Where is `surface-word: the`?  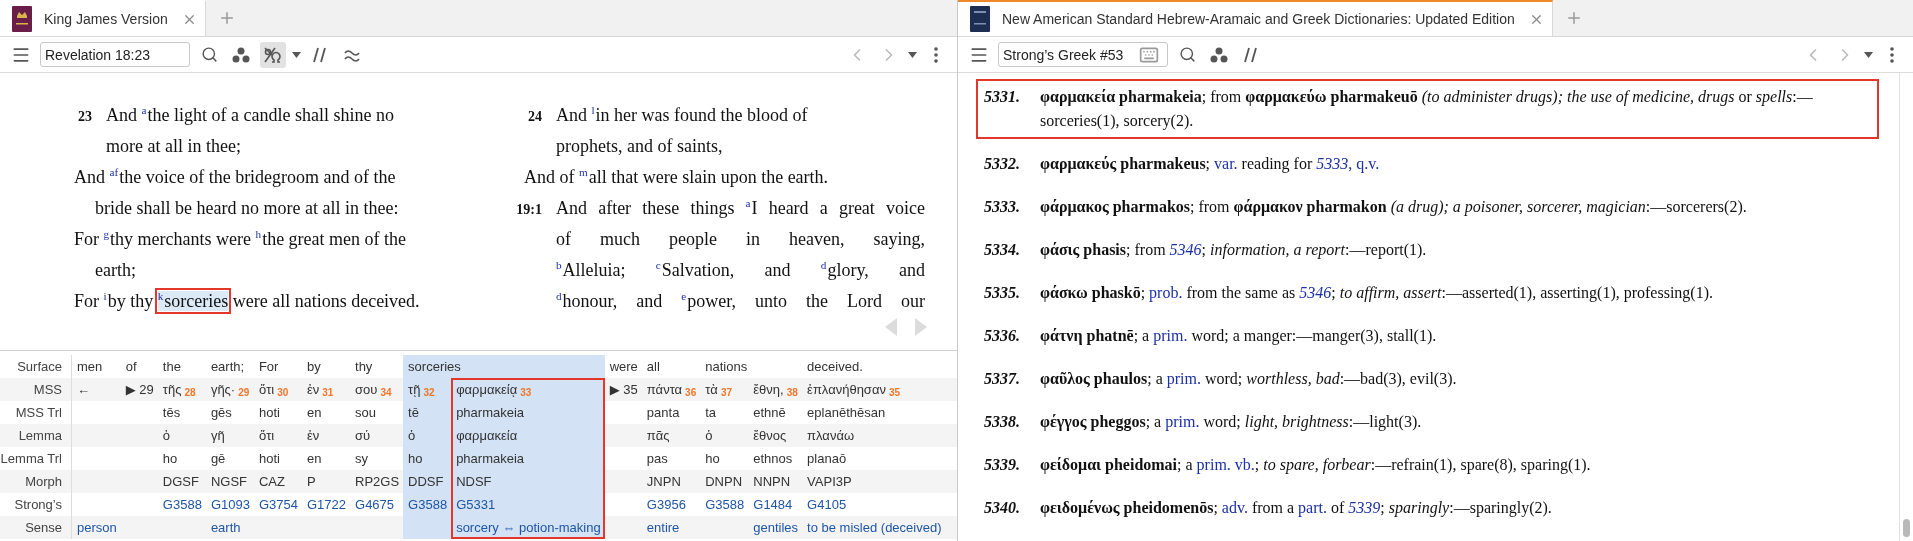 surface-word: the is located at coordinates (171, 366).